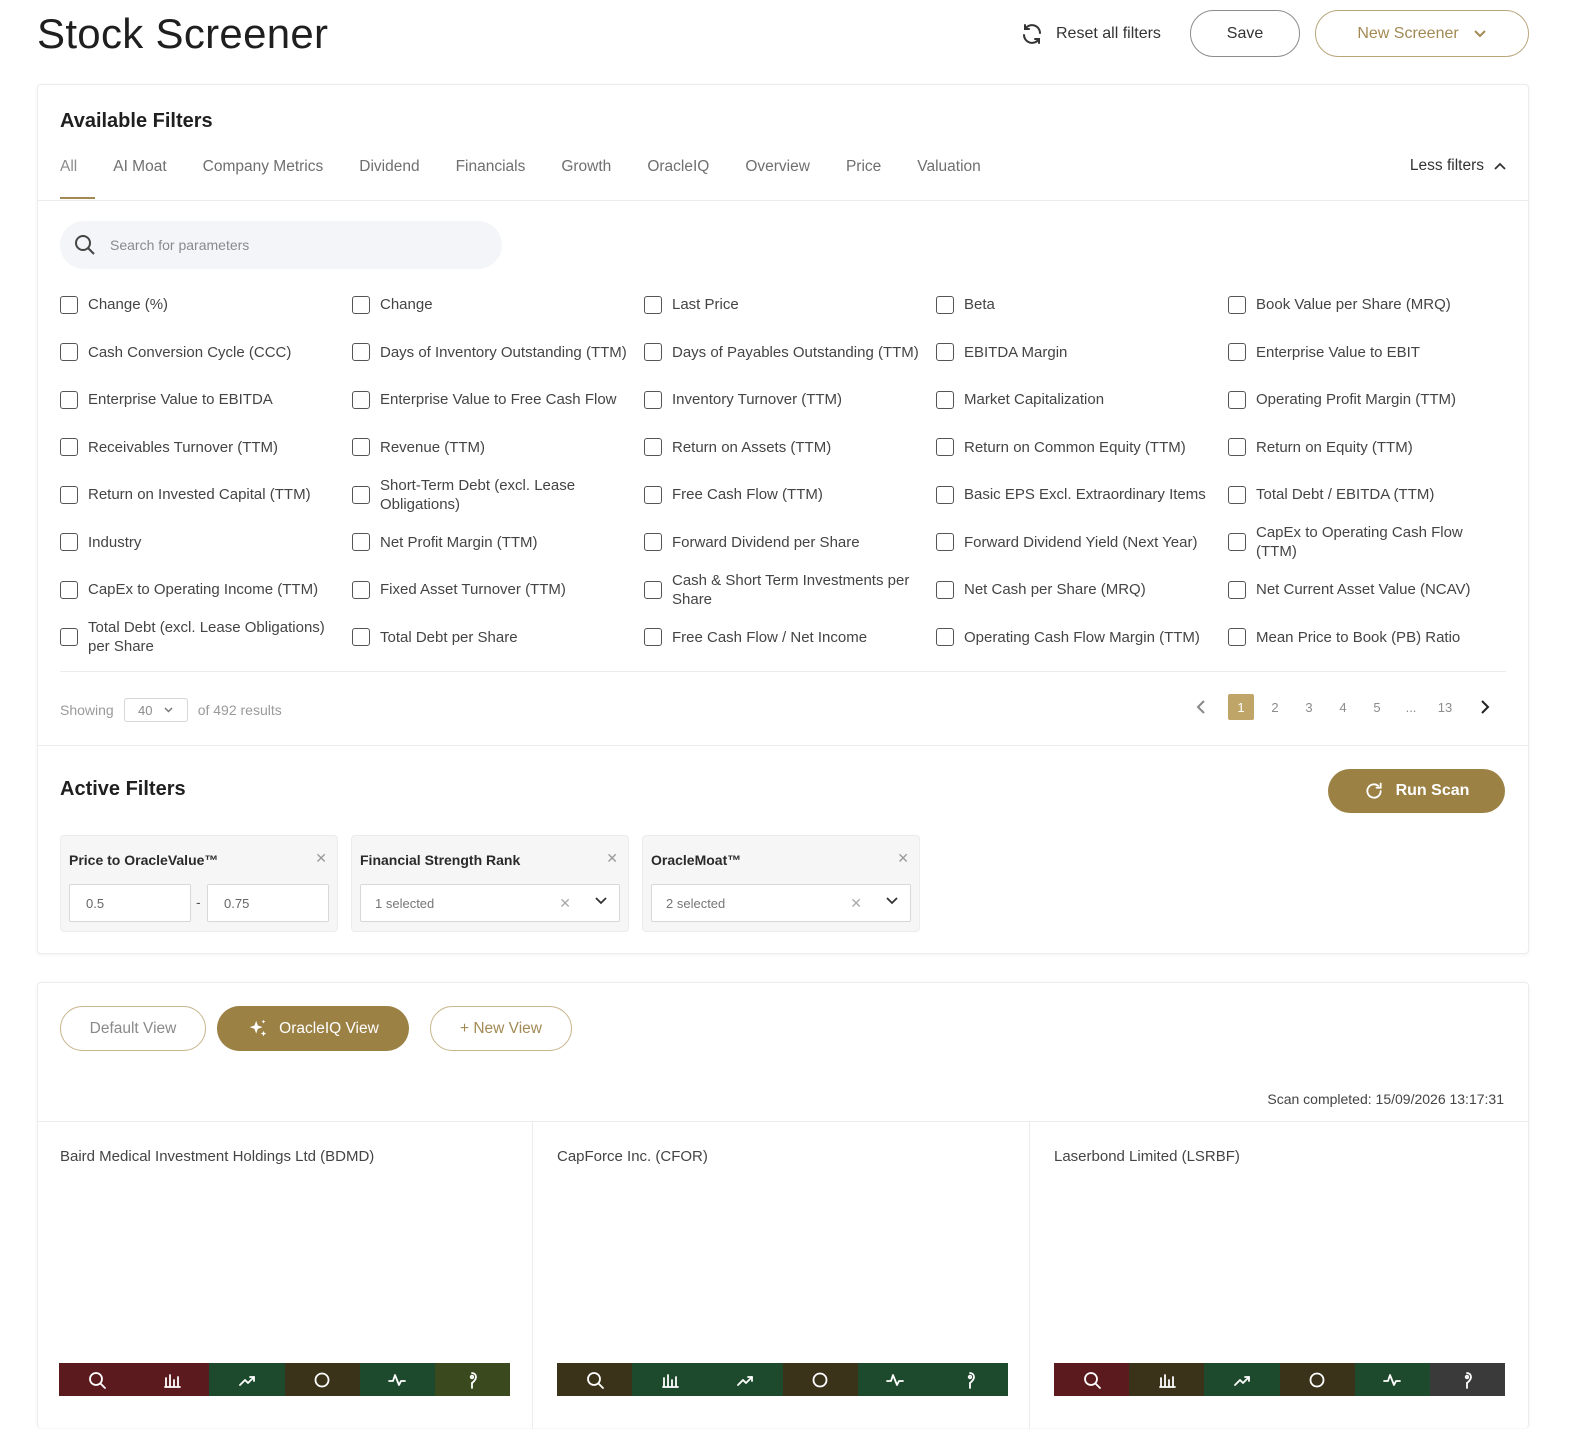 This screenshot has height=1429, width=1582. What do you see at coordinates (1082, 448) in the screenshot?
I see `filter-option: Return on Common Equity (TTM)` at bounding box center [1082, 448].